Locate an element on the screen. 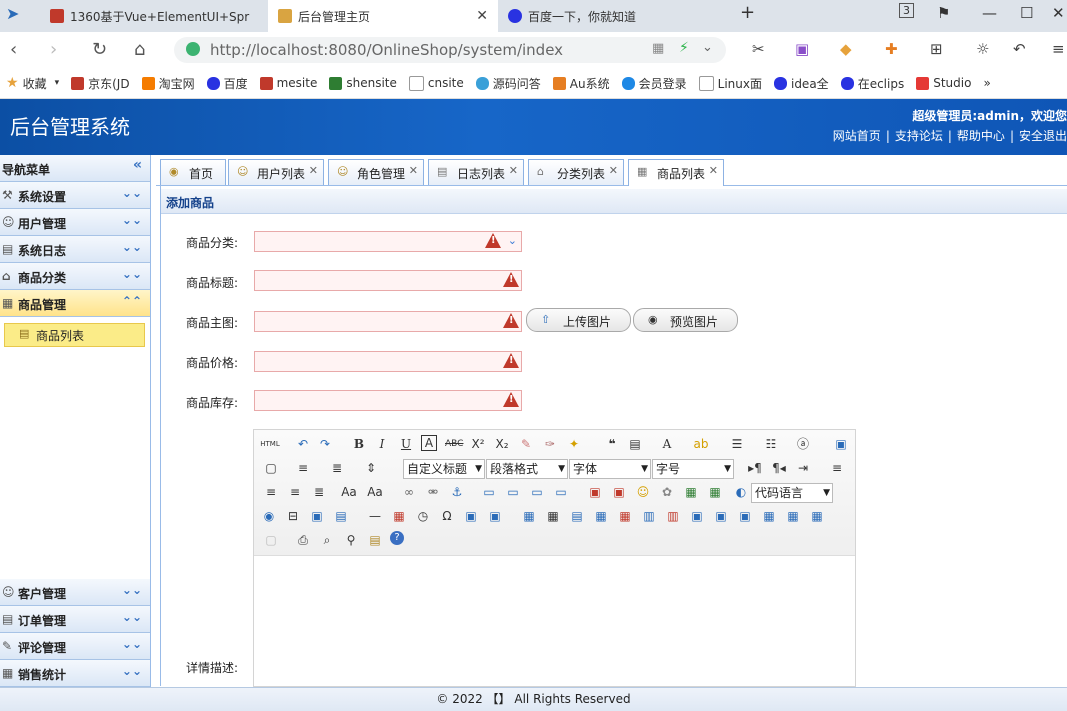  browser-logo-icon: ➤ is located at coordinates (12, 13).